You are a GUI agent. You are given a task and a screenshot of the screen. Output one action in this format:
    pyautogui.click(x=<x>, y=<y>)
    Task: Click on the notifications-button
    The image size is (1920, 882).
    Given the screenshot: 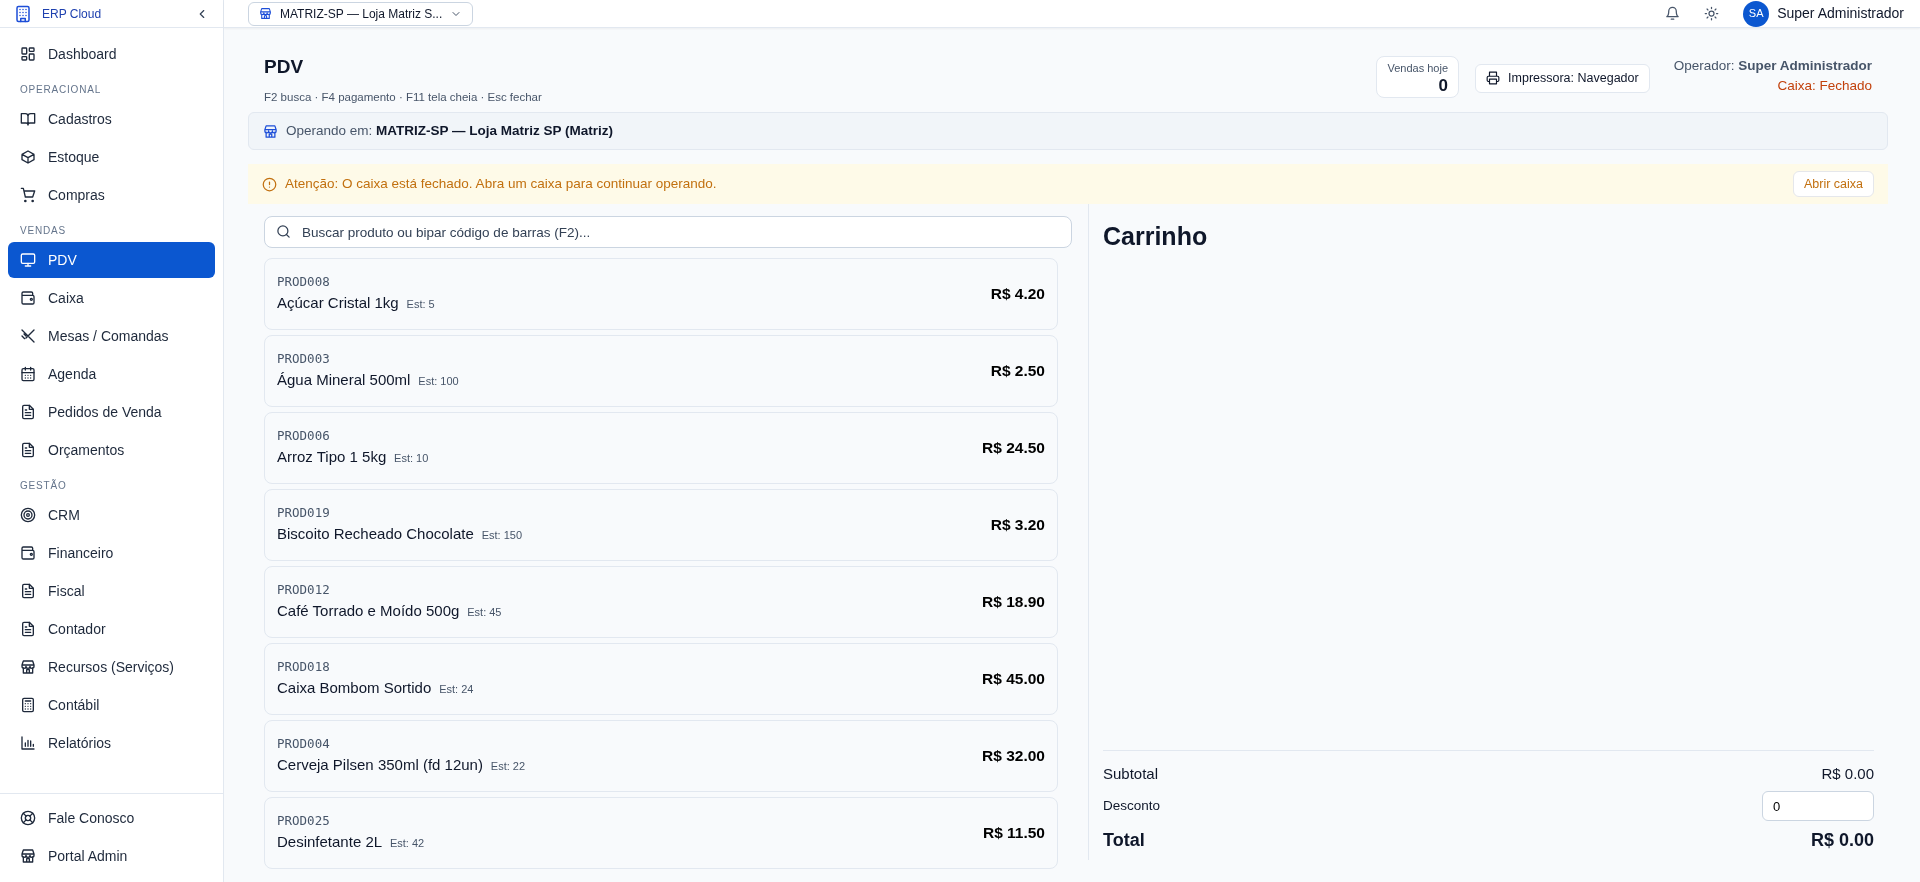 What is the action you would take?
    pyautogui.click(x=1673, y=13)
    